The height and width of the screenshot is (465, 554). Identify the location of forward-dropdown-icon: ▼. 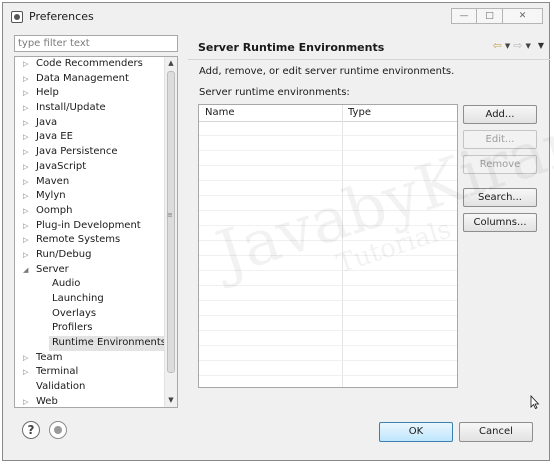
(527, 46).